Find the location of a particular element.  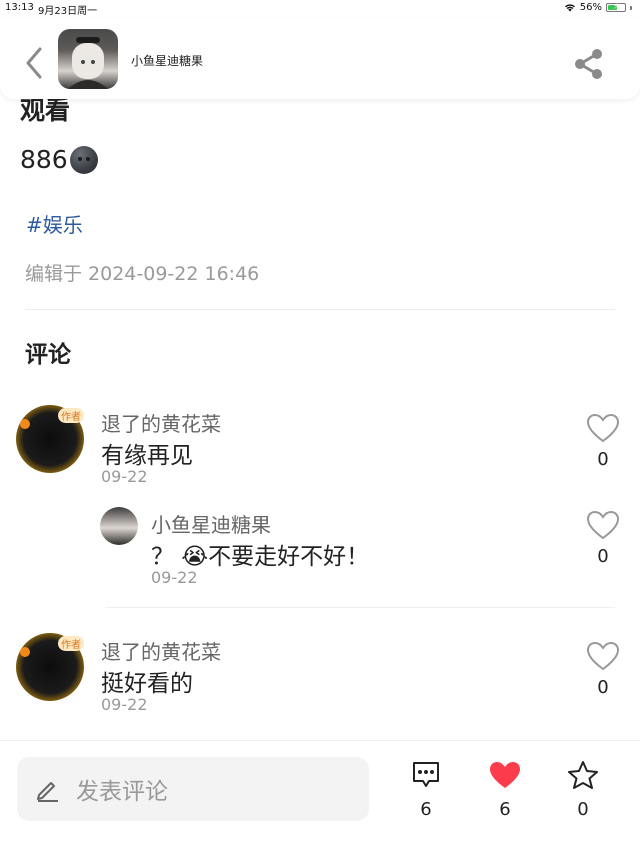

author-name: 小鱼星迪糖果 is located at coordinates (167, 60).